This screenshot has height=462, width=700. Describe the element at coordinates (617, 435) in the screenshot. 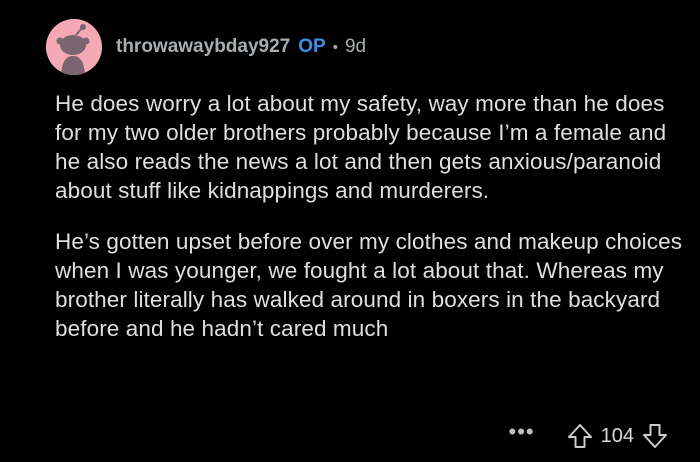

I see `vote-count: 104` at that location.